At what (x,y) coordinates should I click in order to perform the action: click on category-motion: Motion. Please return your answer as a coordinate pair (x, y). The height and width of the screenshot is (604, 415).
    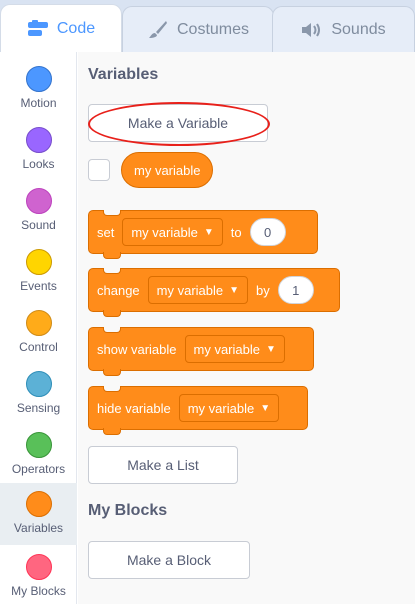
    Looking at the image, I should click on (38, 88).